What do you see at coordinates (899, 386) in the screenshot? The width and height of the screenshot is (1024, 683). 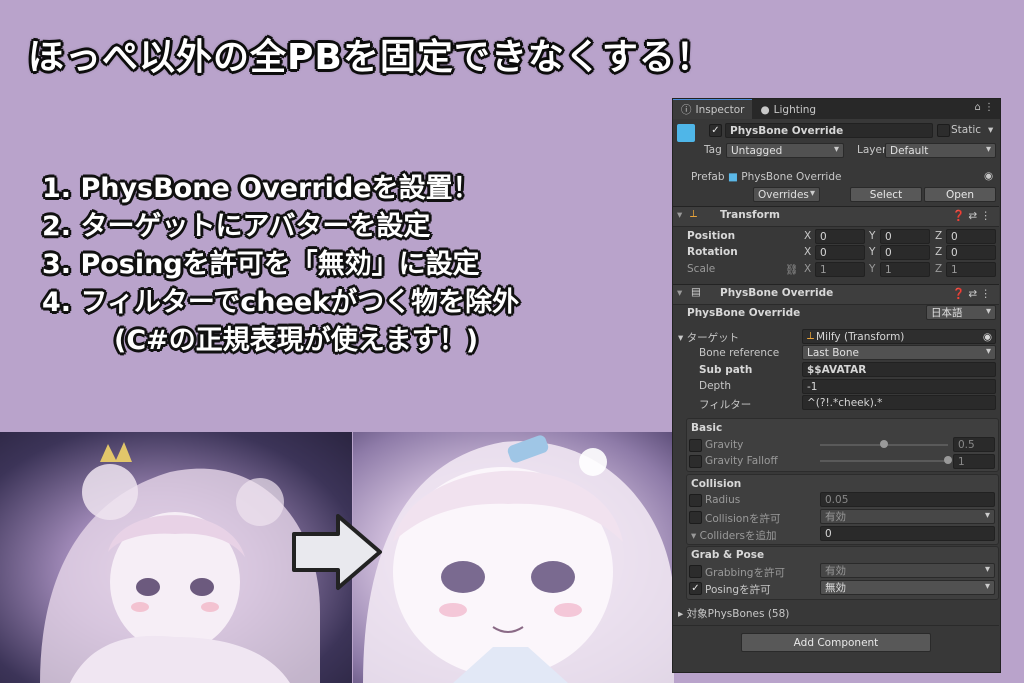 I see `depth-field: -1` at bounding box center [899, 386].